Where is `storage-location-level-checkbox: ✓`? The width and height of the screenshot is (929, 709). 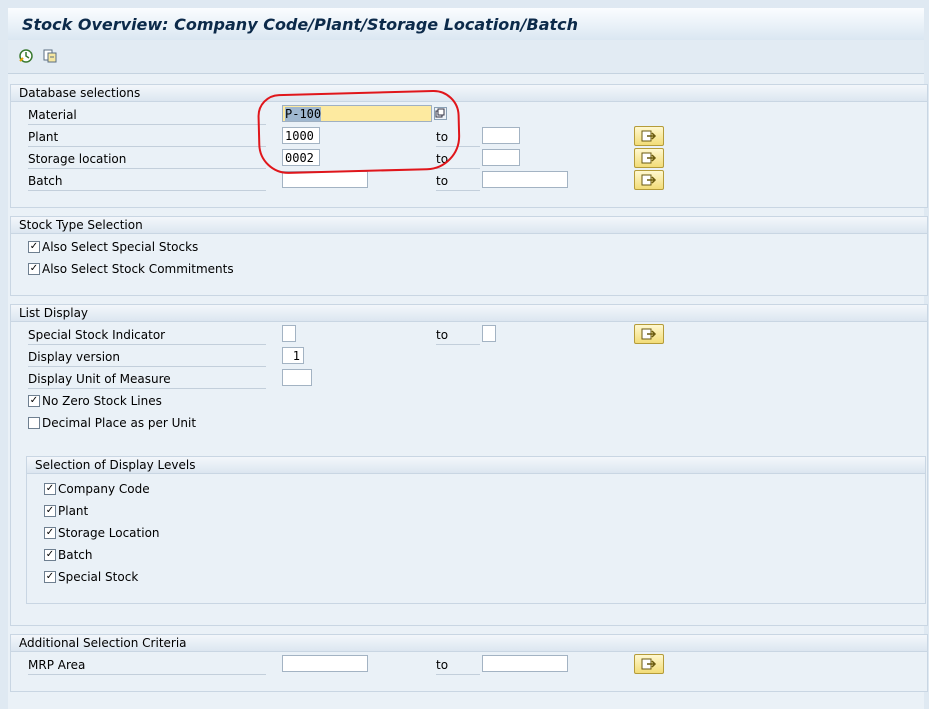 storage-location-level-checkbox: ✓ is located at coordinates (50, 533).